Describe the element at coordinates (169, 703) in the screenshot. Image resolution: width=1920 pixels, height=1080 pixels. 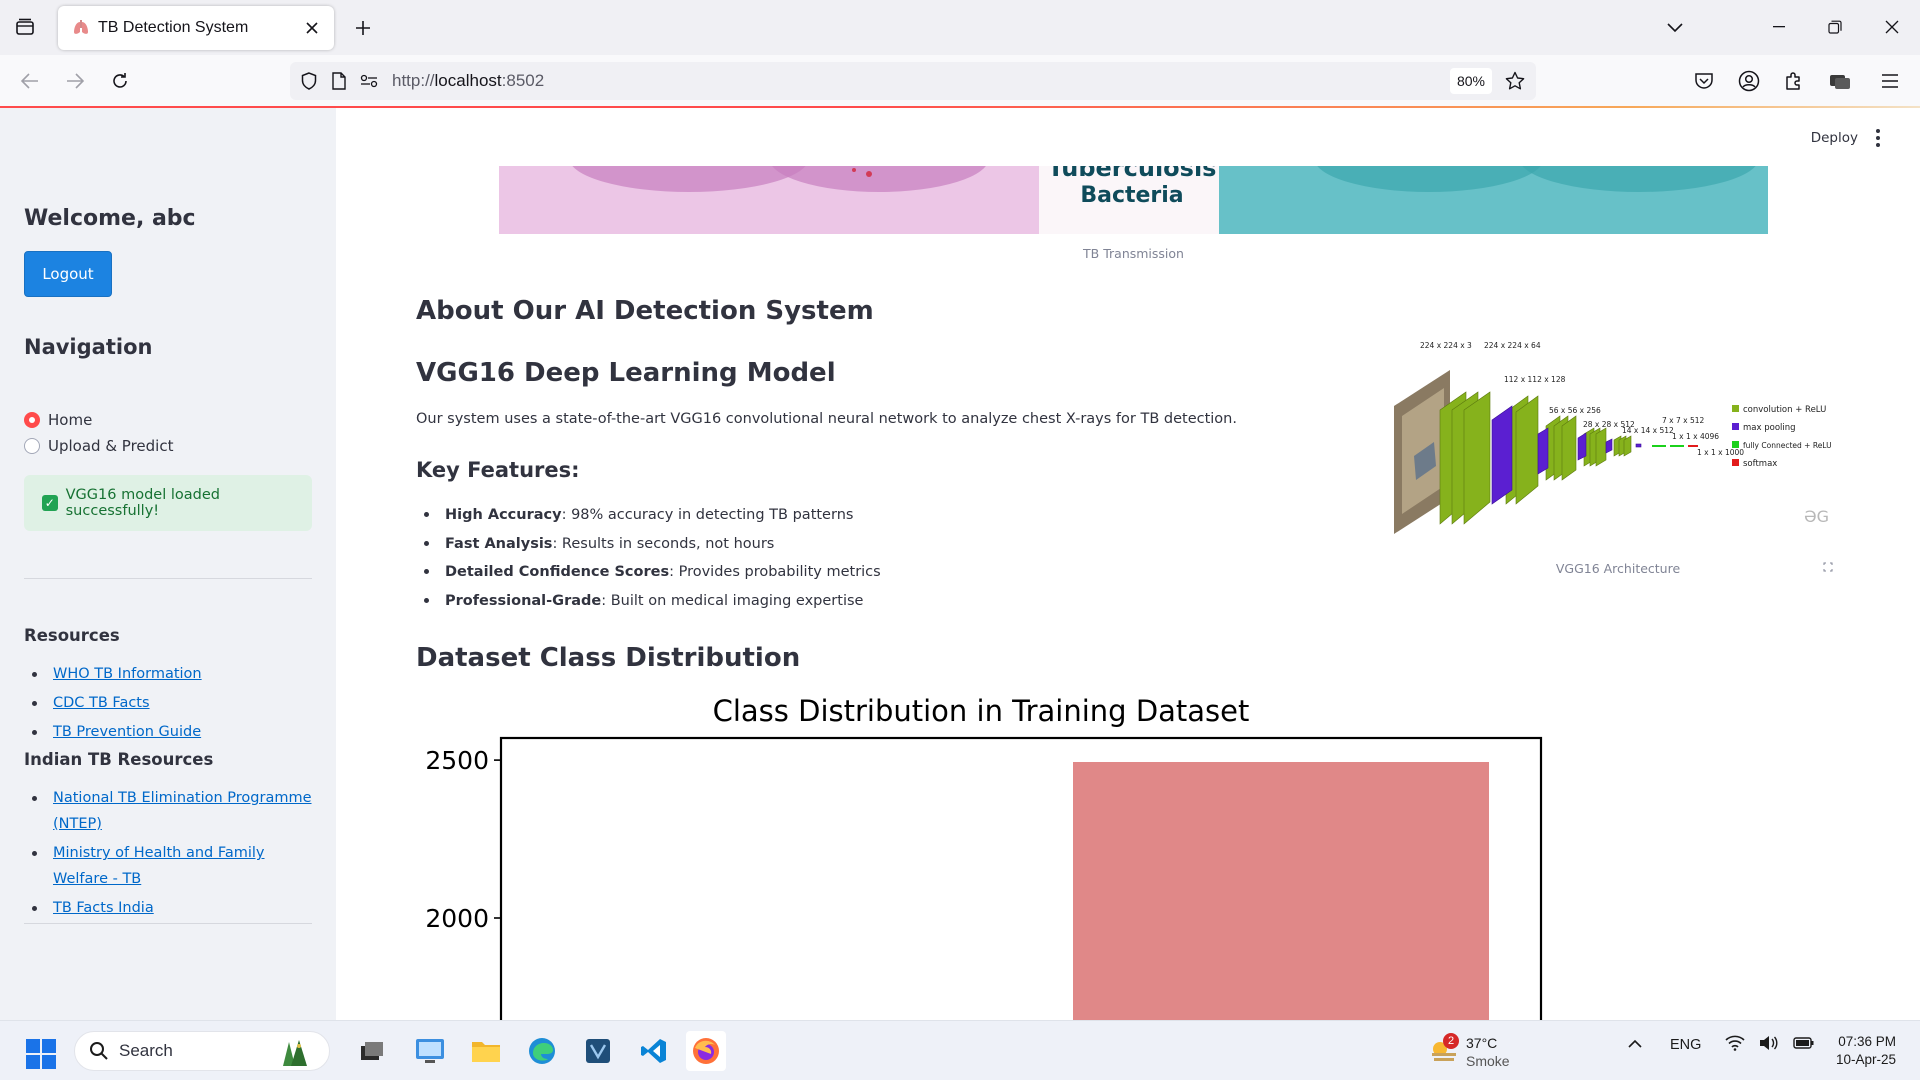
I see `list-item: CDC TB Facts` at that location.